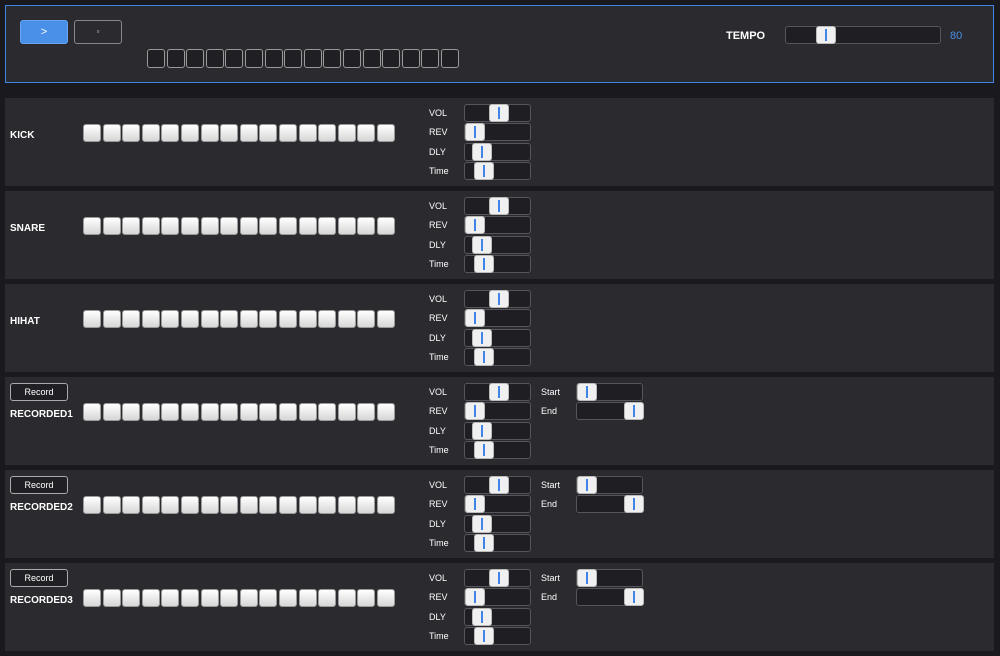  Describe the element at coordinates (587, 392) in the screenshot. I see `start-slider-thumb` at that location.